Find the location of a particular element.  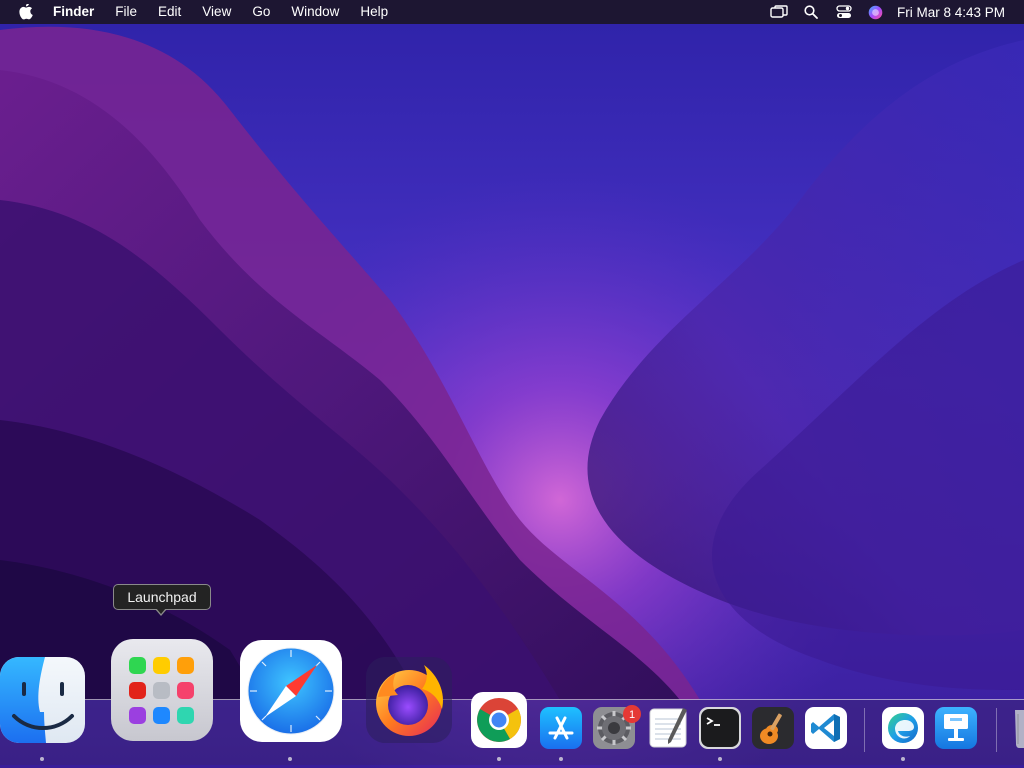

dock-item-textedit is located at coordinates (668, 728).